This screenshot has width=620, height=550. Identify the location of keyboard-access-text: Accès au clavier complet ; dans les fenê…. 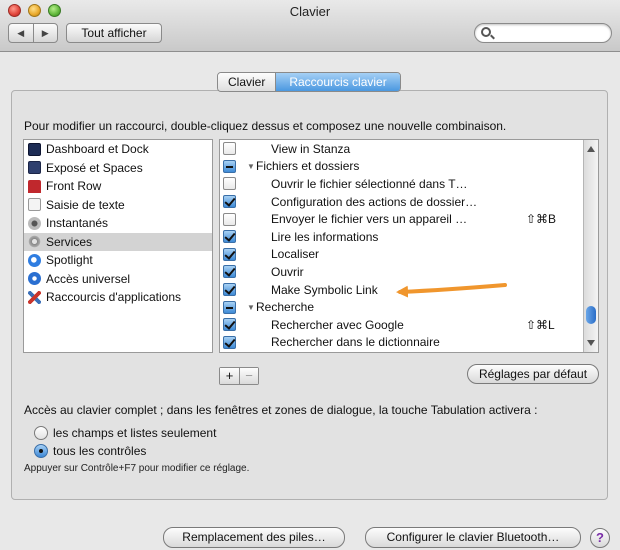
(281, 410).